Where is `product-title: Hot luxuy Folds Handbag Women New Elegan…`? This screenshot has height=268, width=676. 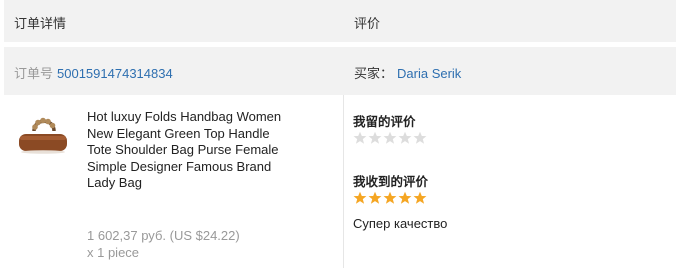 product-title: Hot luxuy Folds Handbag Women New Elegan… is located at coordinates (187, 150).